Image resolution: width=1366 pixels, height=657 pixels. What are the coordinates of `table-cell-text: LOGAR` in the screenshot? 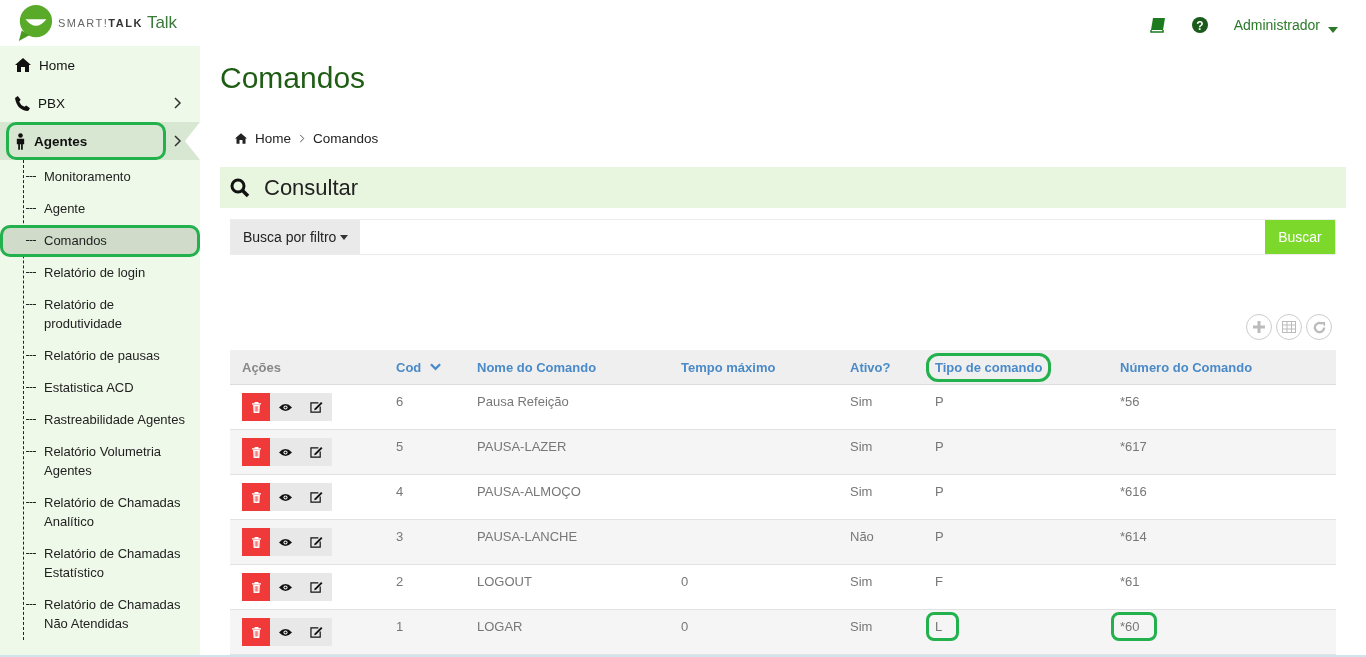 It's located at (500, 627).